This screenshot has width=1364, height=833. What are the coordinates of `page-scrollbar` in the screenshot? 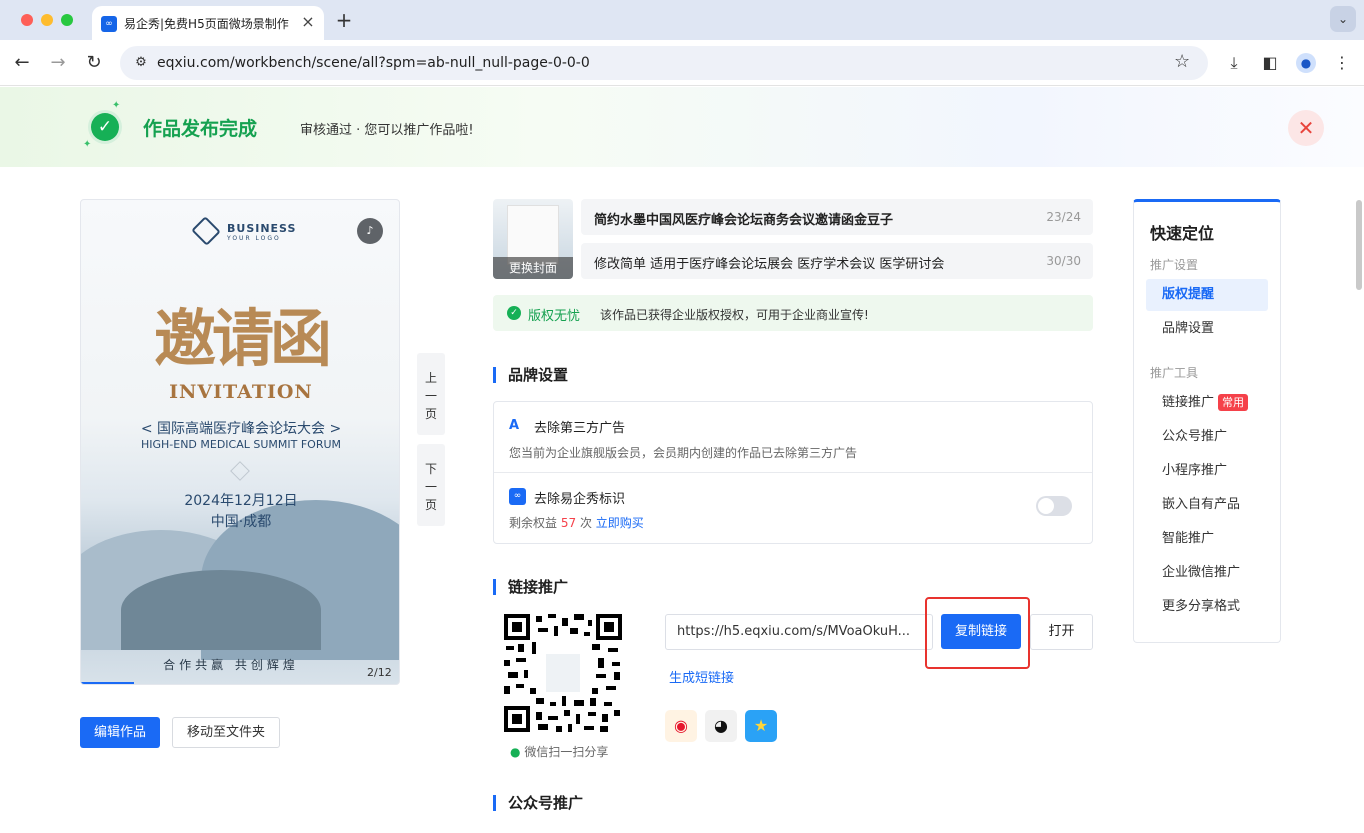 It's located at (1359, 245).